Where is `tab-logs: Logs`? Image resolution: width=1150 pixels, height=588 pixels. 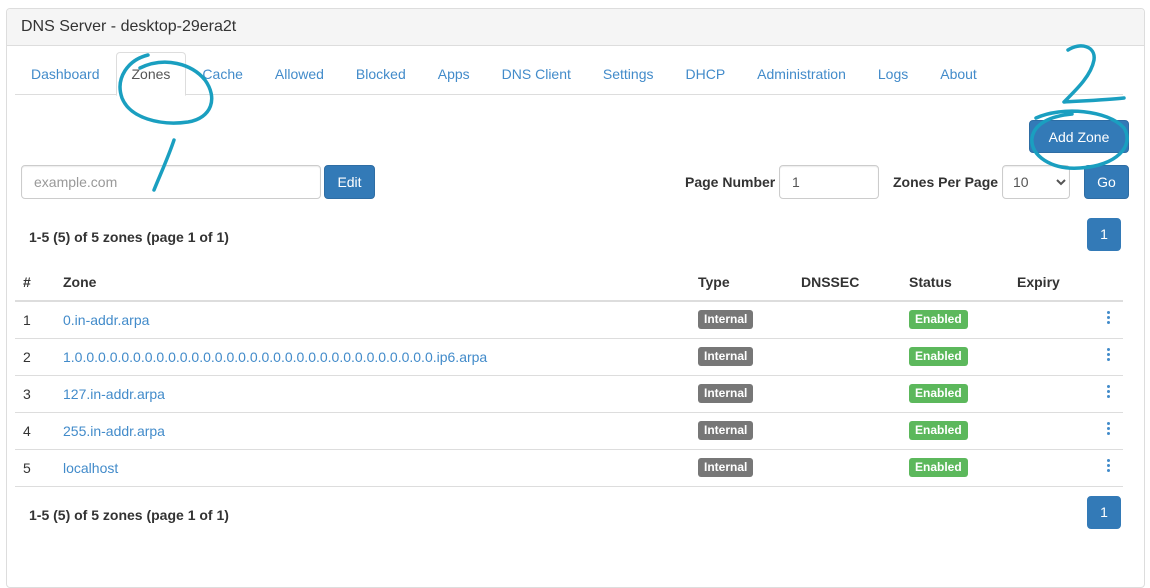
tab-logs: Logs is located at coordinates (893, 73).